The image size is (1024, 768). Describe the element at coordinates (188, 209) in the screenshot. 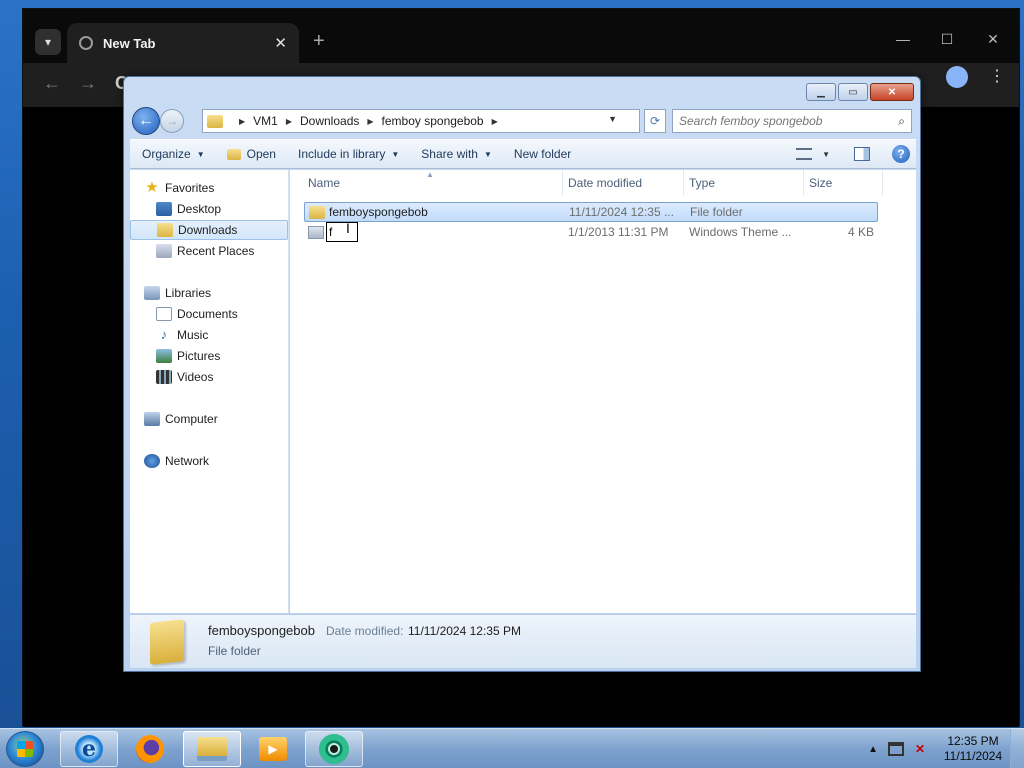

I see `nav-desktop: Desktop` at that location.